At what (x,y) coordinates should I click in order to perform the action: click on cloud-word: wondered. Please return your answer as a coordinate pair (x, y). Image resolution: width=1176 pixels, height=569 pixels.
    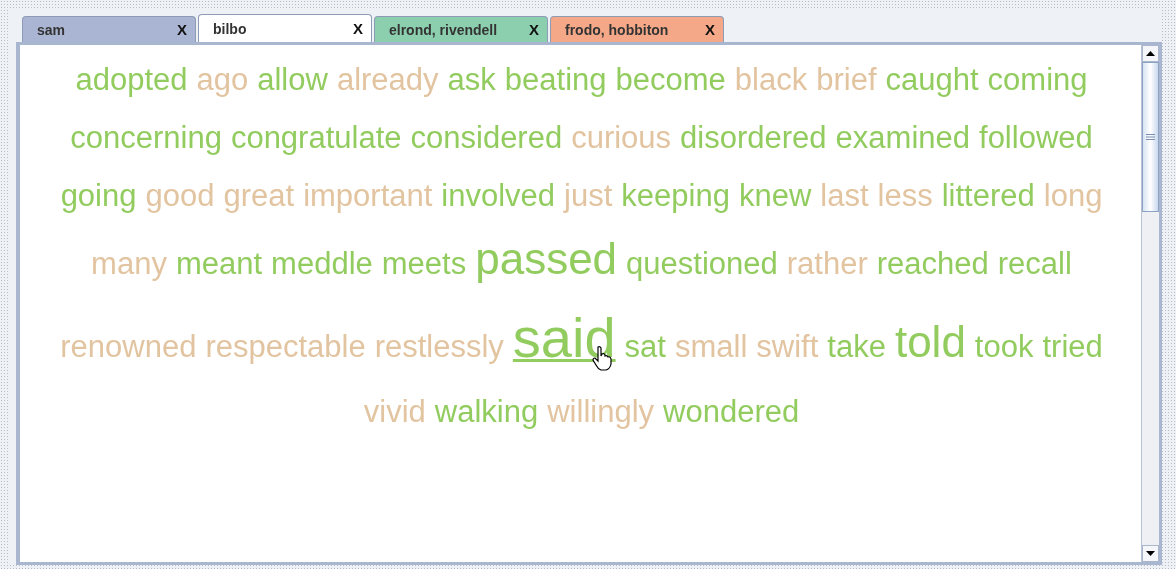
    Looking at the image, I should click on (731, 412).